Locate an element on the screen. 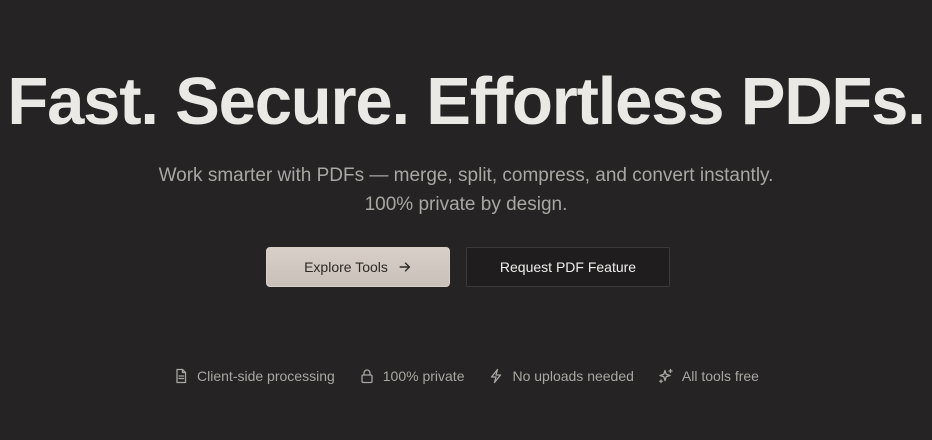 Image resolution: width=932 pixels, height=440 pixels. feature-private: 100% private is located at coordinates (412, 376).